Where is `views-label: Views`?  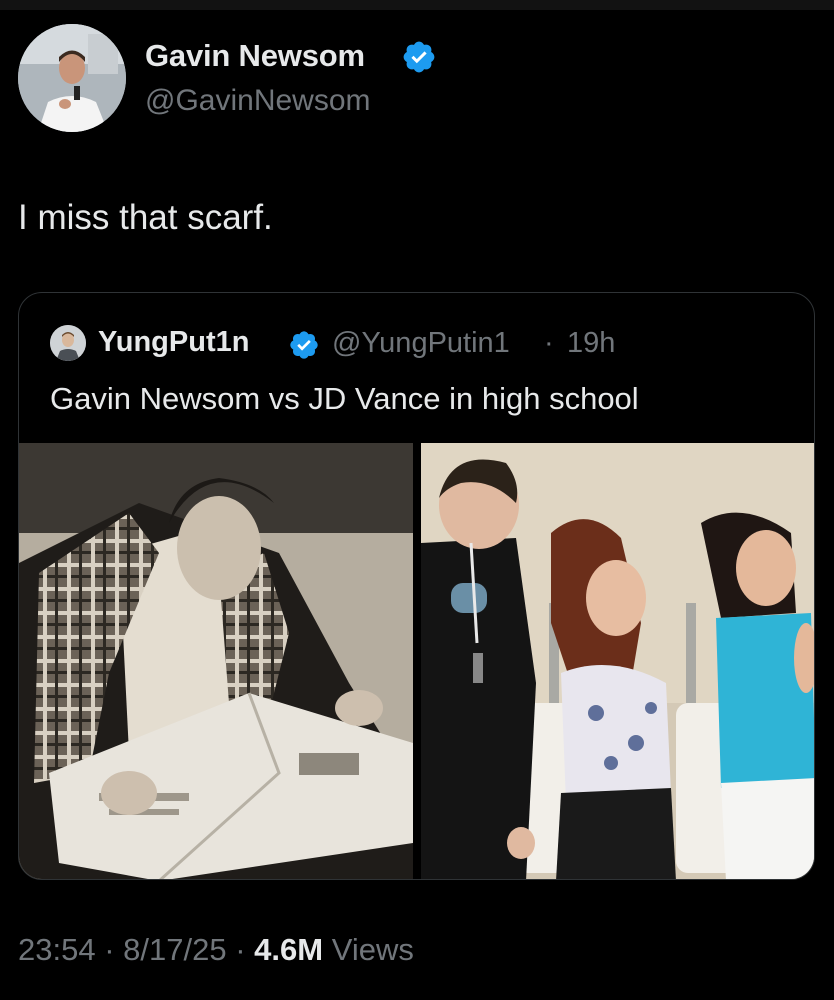
views-label: Views is located at coordinates (372, 949).